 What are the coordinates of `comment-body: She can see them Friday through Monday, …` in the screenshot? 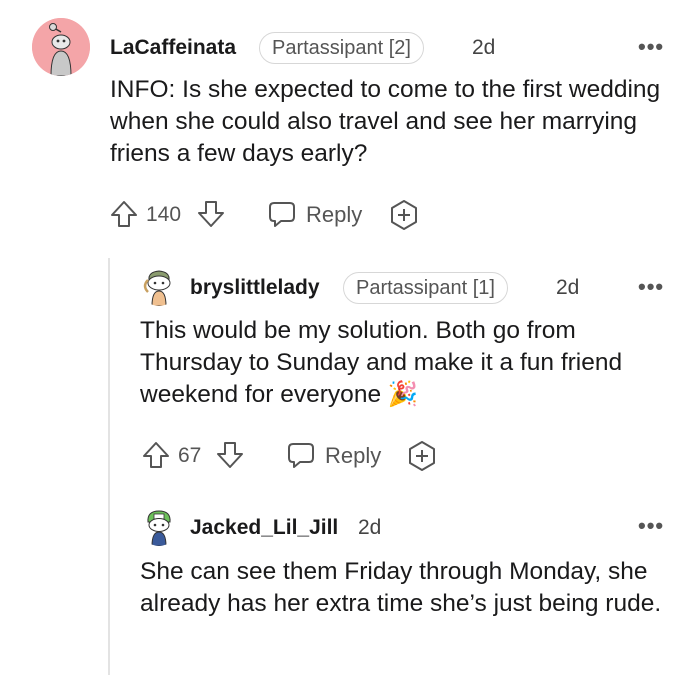 It's located at (401, 587).